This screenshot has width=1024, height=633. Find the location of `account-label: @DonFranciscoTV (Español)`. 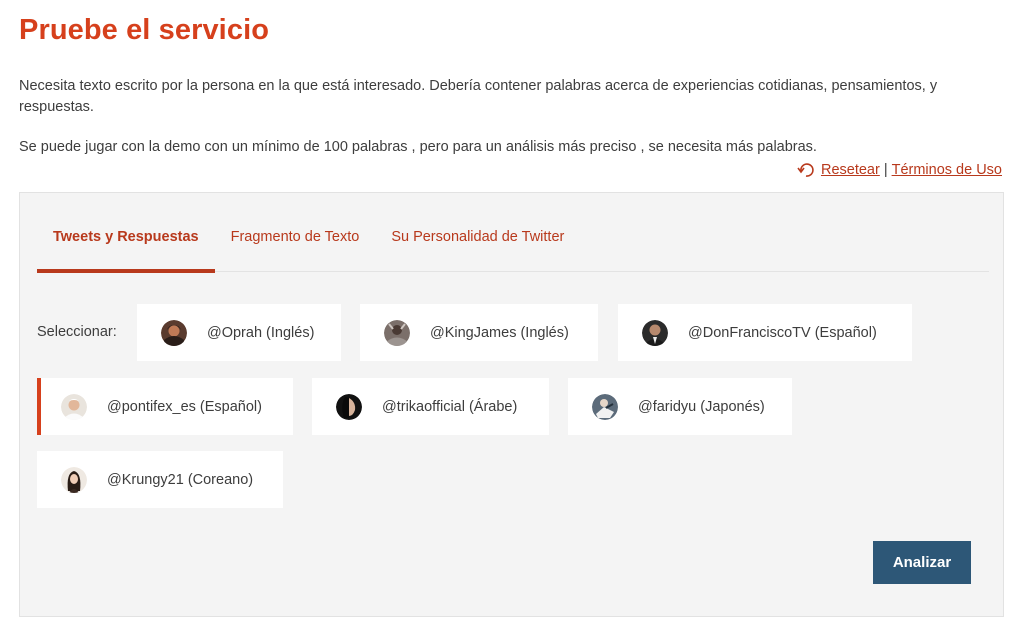

account-label: @DonFranciscoTV (Español) is located at coordinates (782, 332).